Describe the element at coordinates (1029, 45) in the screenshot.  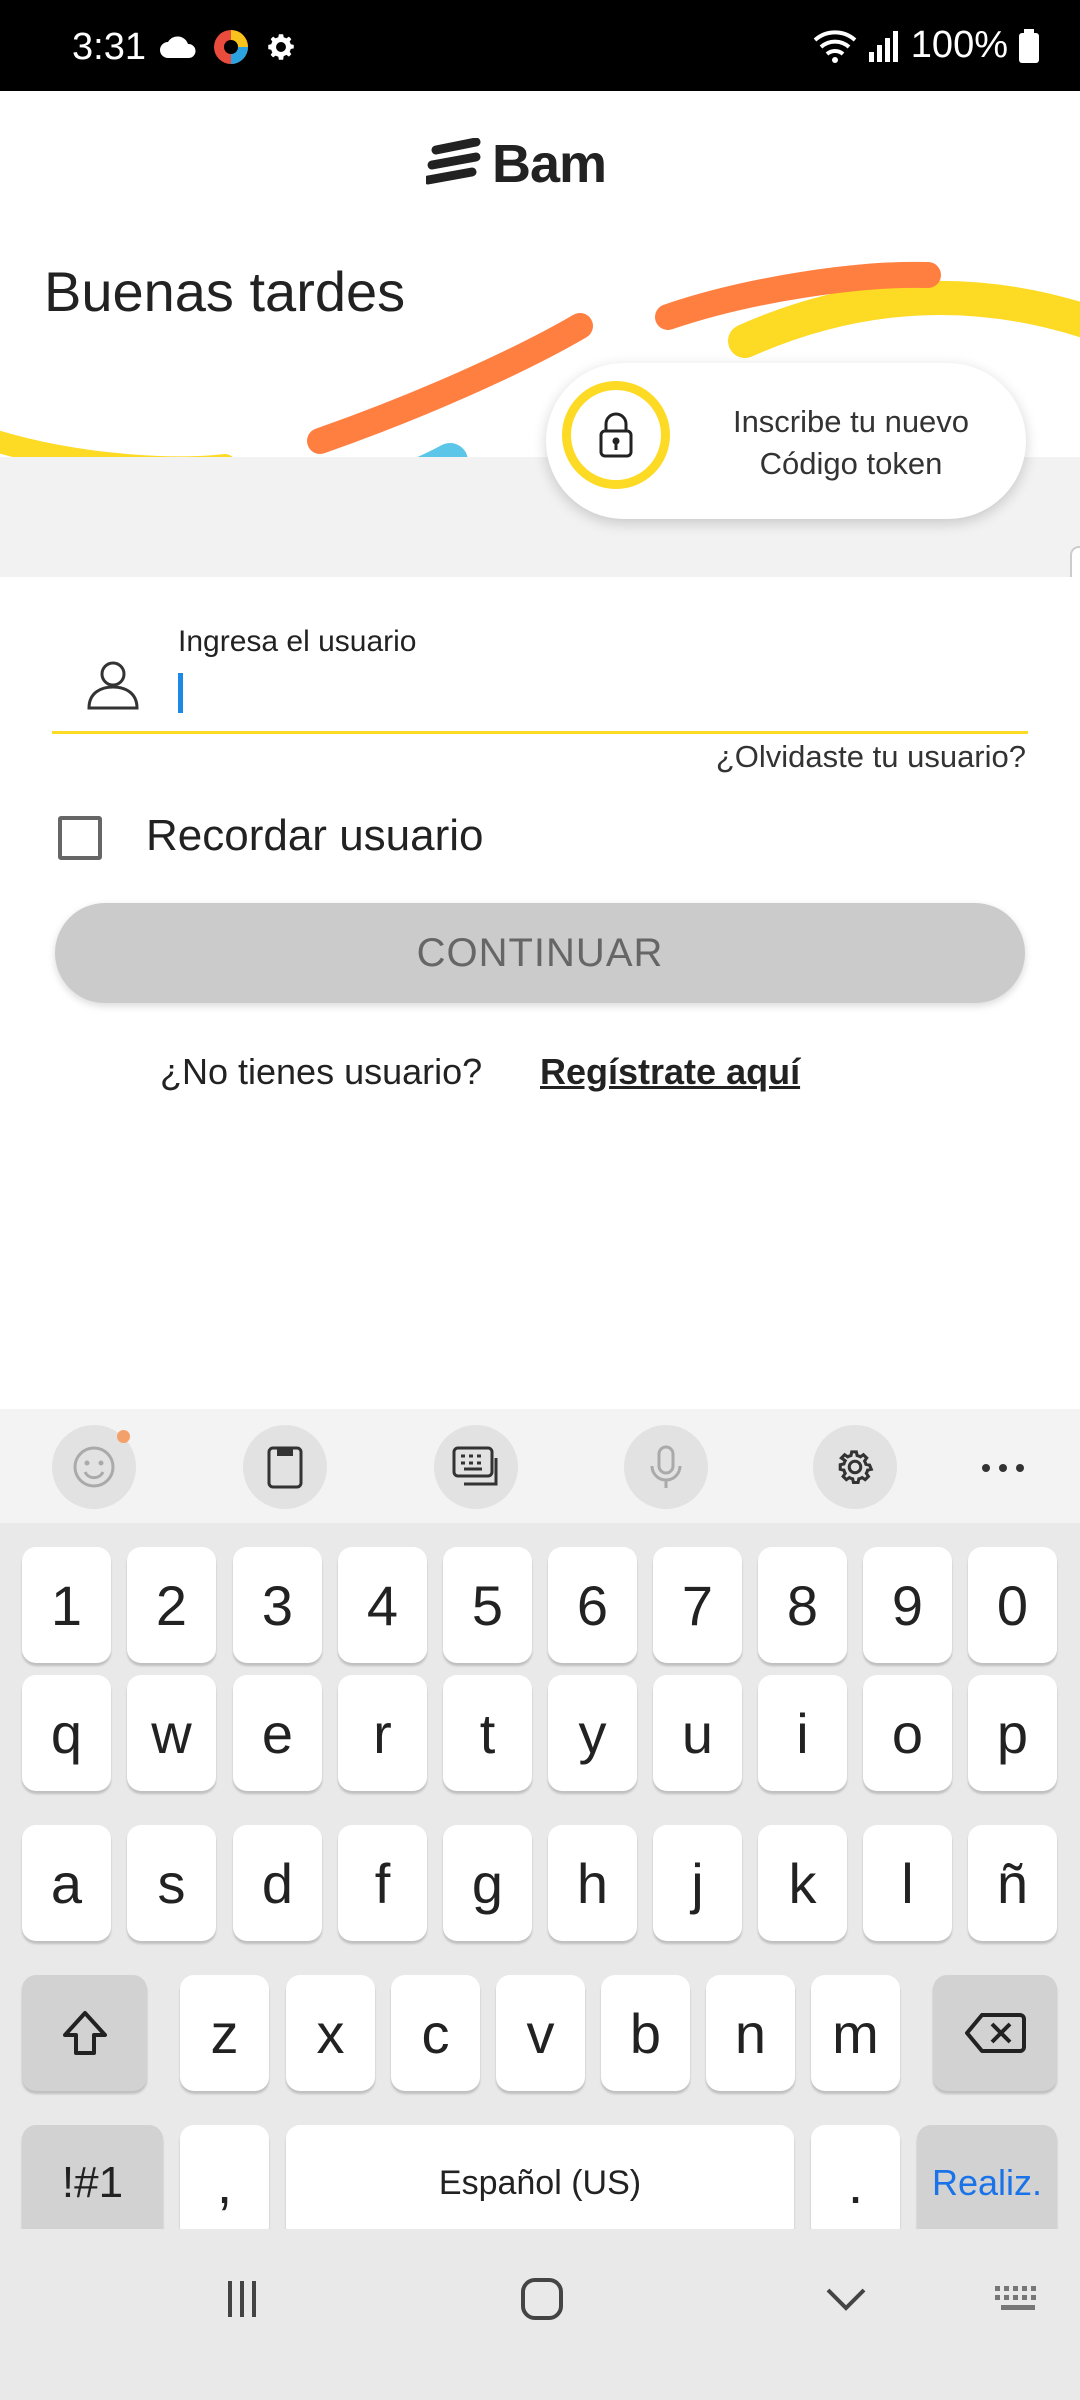
I see `battery-icon` at that location.